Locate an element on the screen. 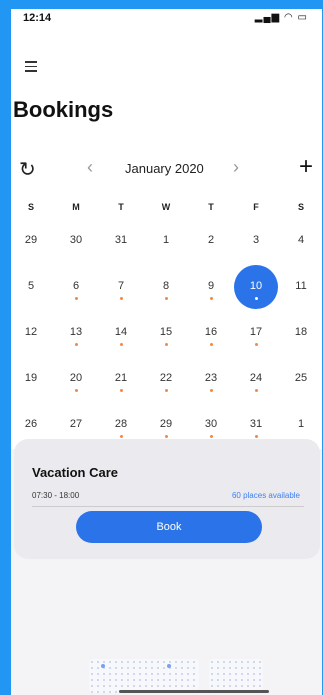  book-button: Book is located at coordinates (169, 527).